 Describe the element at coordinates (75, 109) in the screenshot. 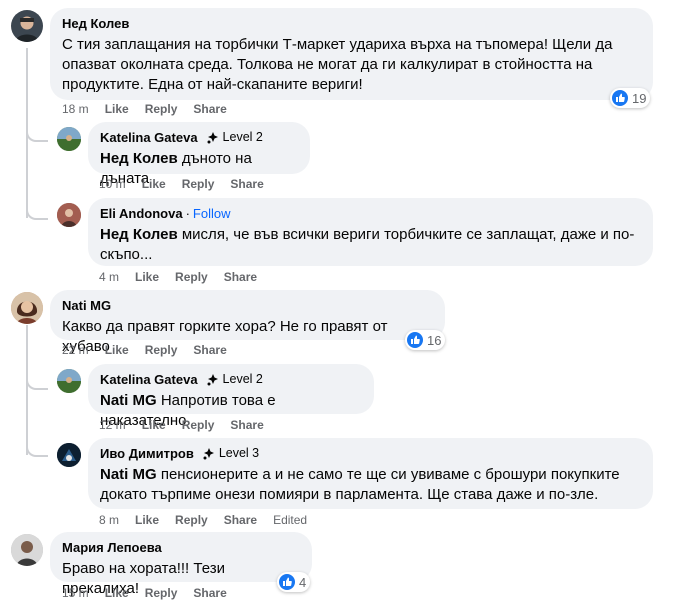

I see `comment-time: 18 m` at that location.